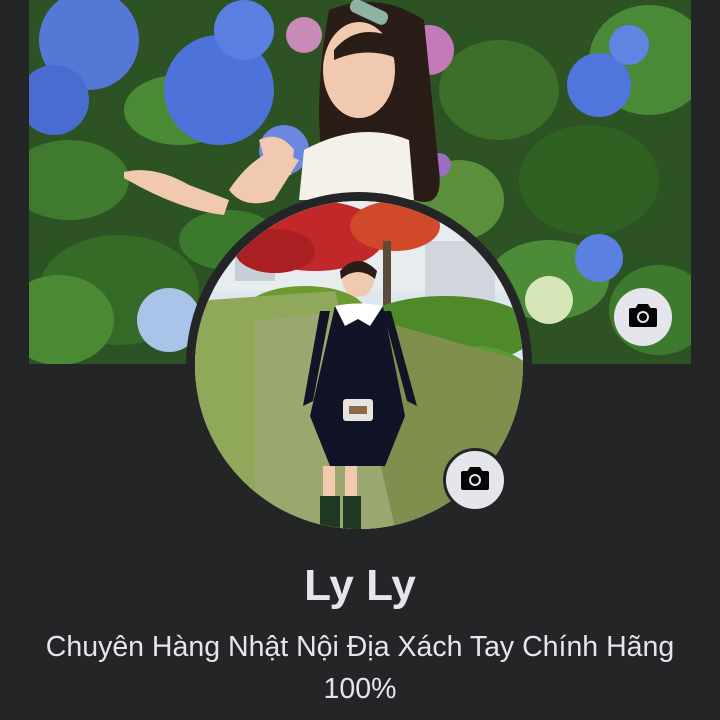 The width and height of the screenshot is (720, 720). Describe the element at coordinates (360, 585) in the screenshot. I see `profile-name: Ly Ly` at that location.